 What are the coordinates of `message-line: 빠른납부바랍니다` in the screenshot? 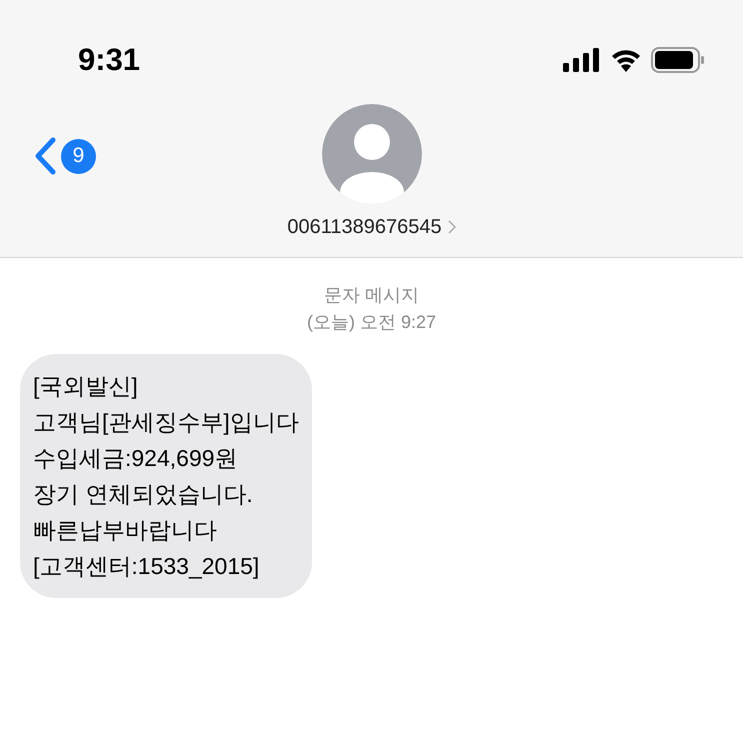 It's located at (125, 530).